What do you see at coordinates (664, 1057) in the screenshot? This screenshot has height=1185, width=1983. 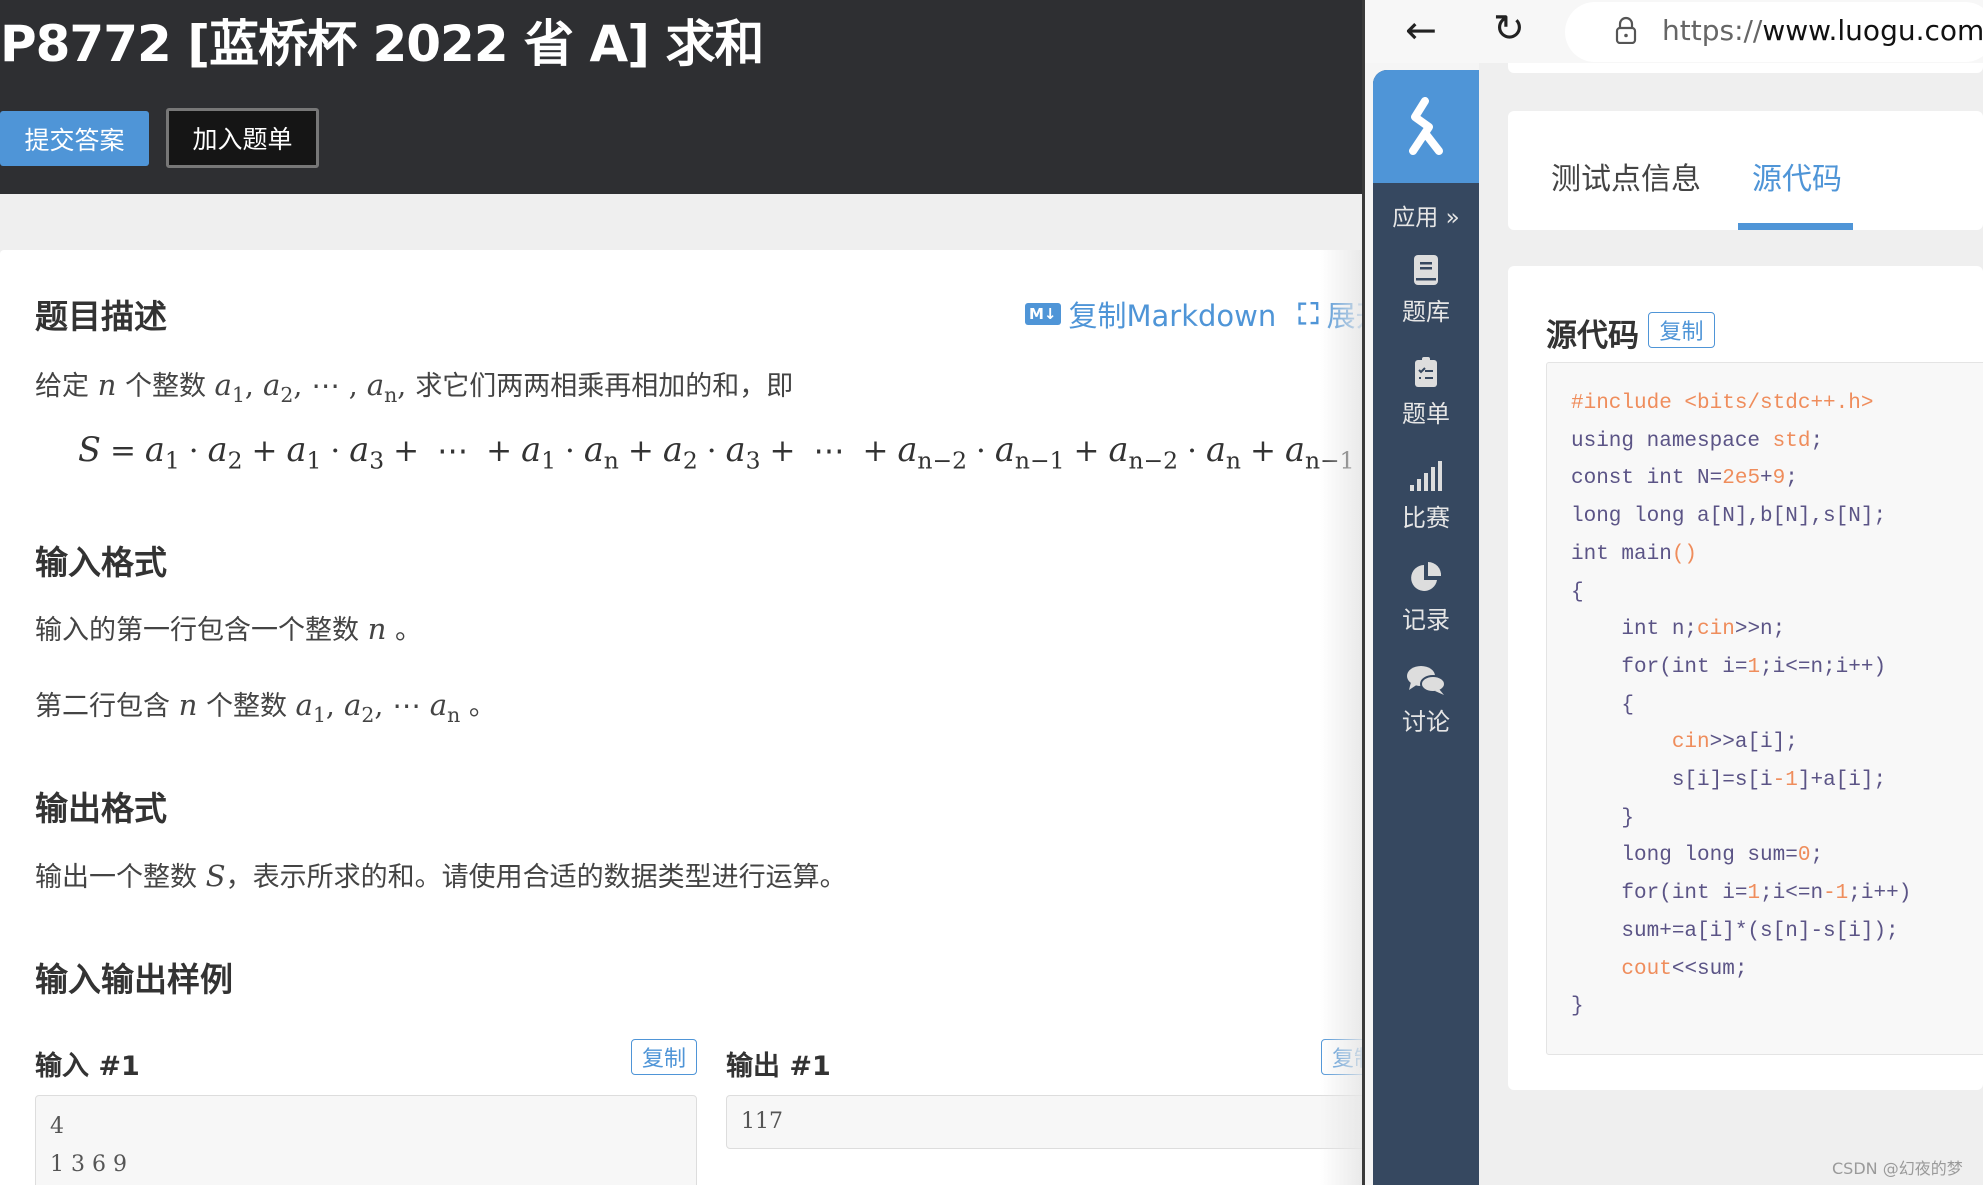 I see `copy-input-button: 复制` at bounding box center [664, 1057].